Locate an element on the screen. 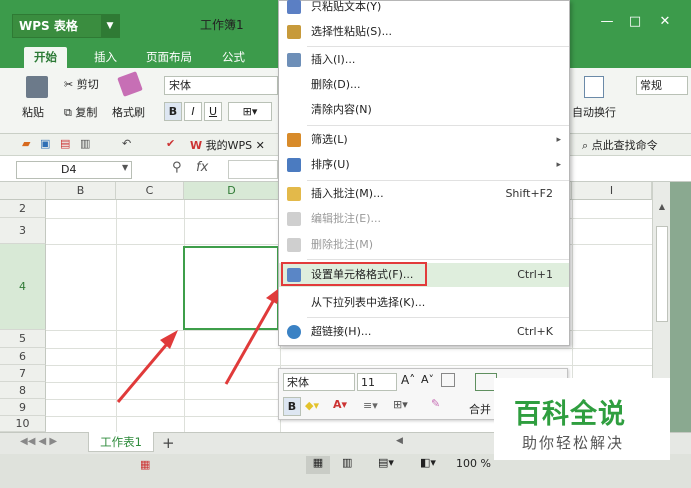  scrollbar-thumb is located at coordinates (662, 274).